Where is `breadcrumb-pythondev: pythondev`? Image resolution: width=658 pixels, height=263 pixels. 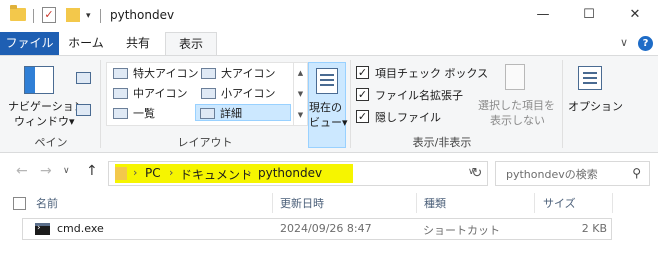 breadcrumb-pythondev: pythondev is located at coordinates (290, 173).